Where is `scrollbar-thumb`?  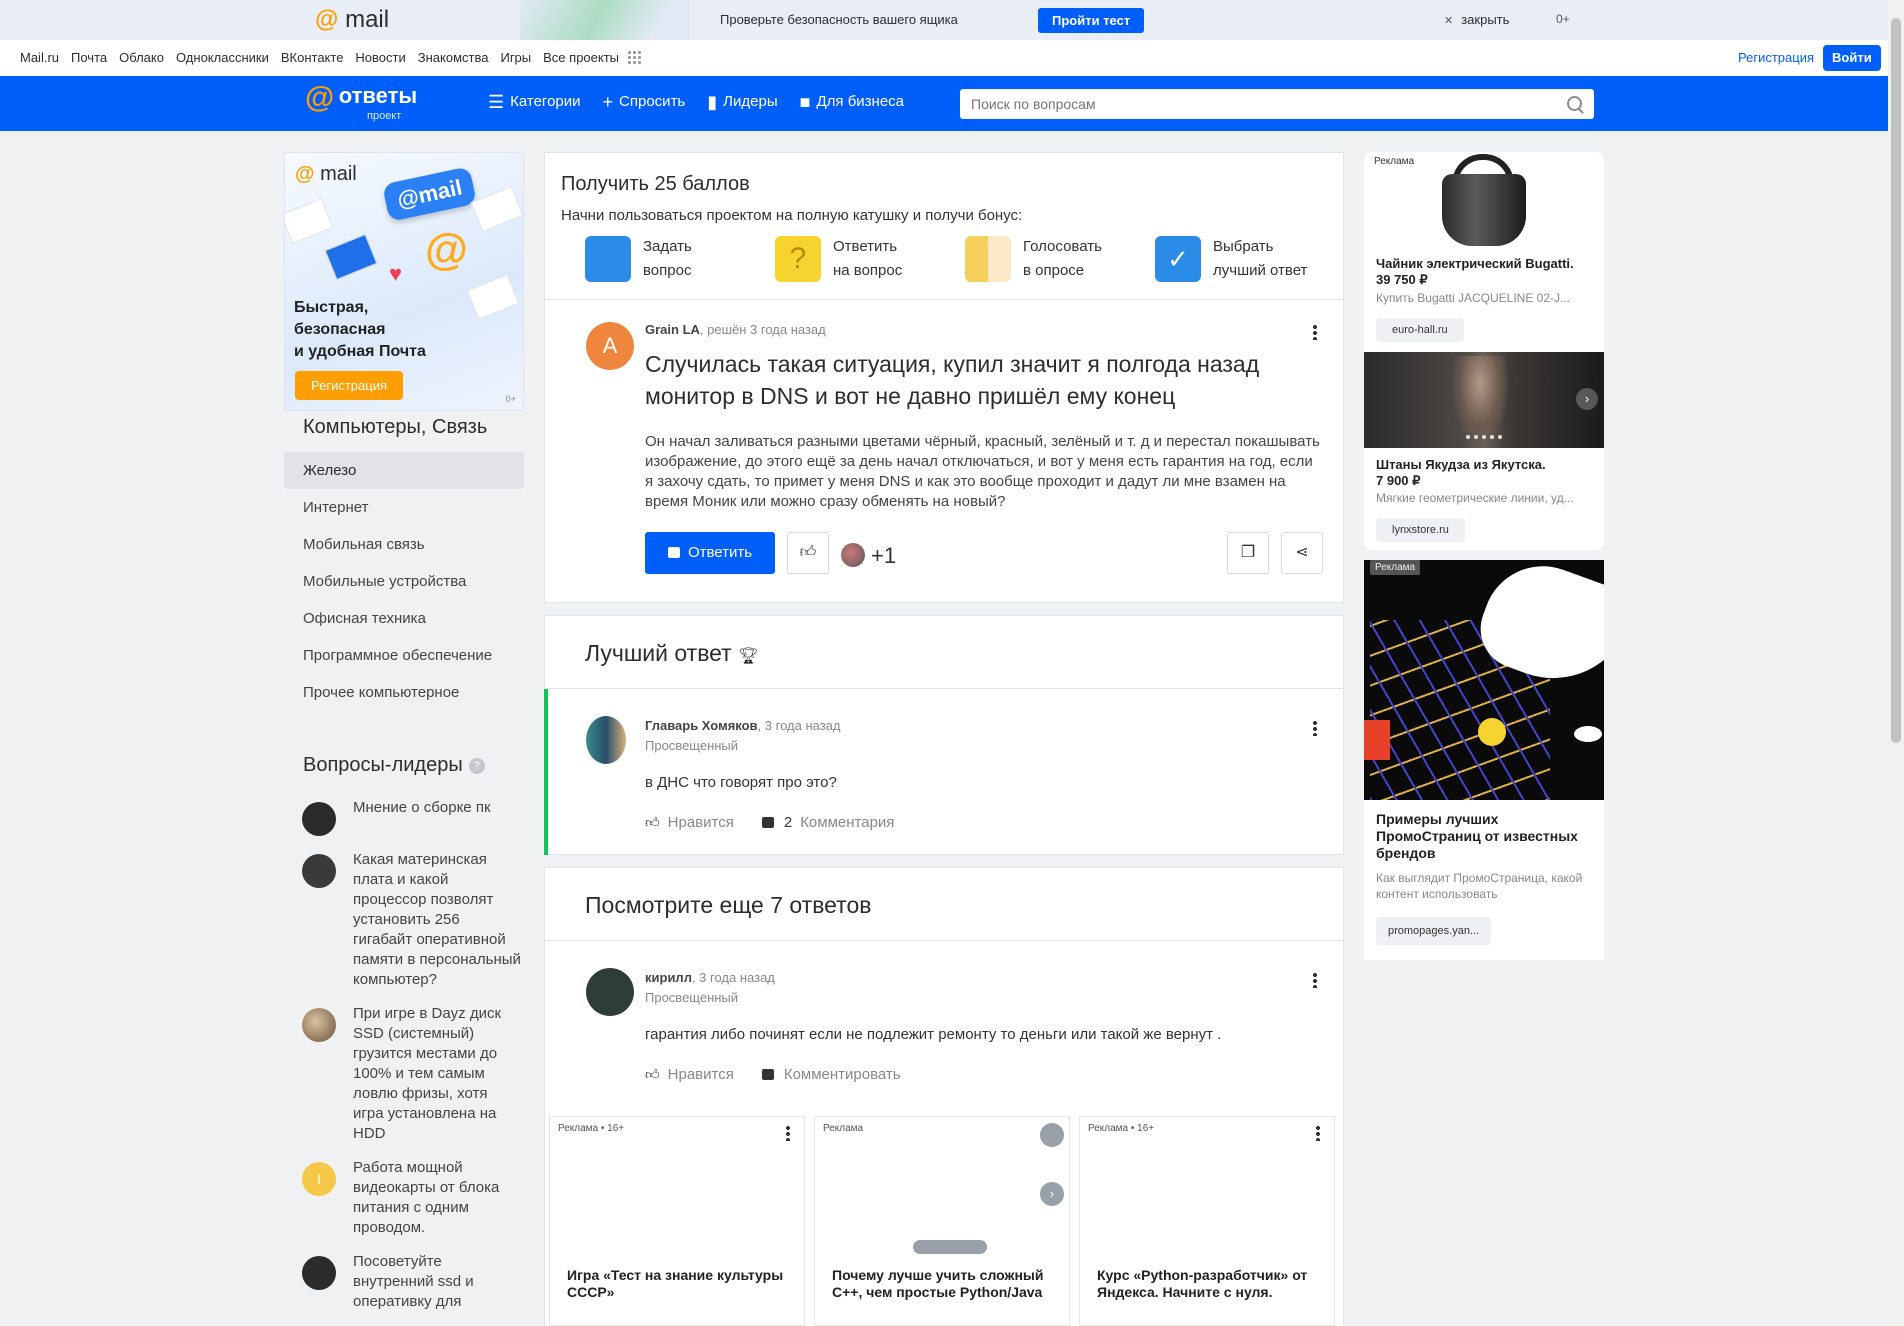
scrollbar-thumb is located at coordinates (1896, 380).